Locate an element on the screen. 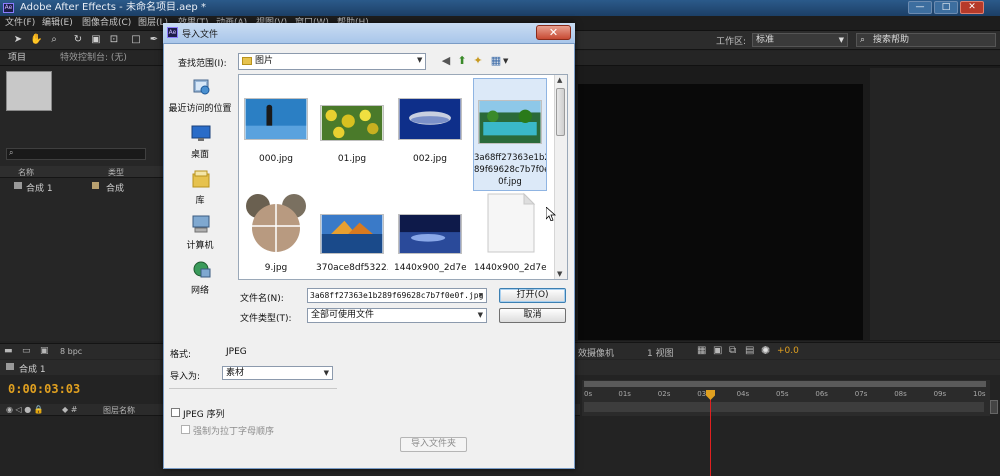 Image resolution: width=1000 pixels, height=476 pixels. av-switches-icon: ◉ ◁ ● 🔒 is located at coordinates (25, 409).